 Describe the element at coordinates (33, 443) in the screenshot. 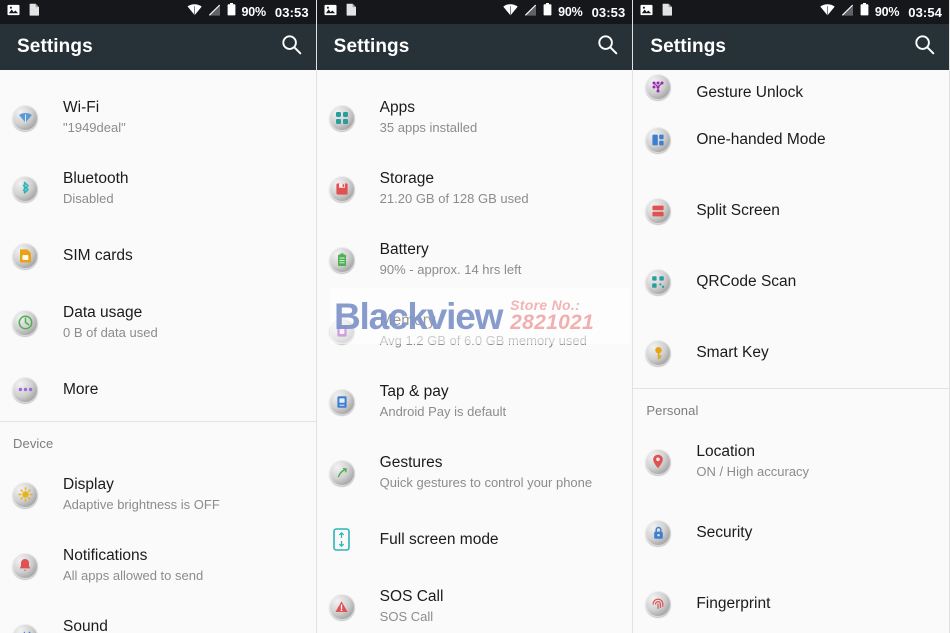

I see `section-header-device: Device` at that location.